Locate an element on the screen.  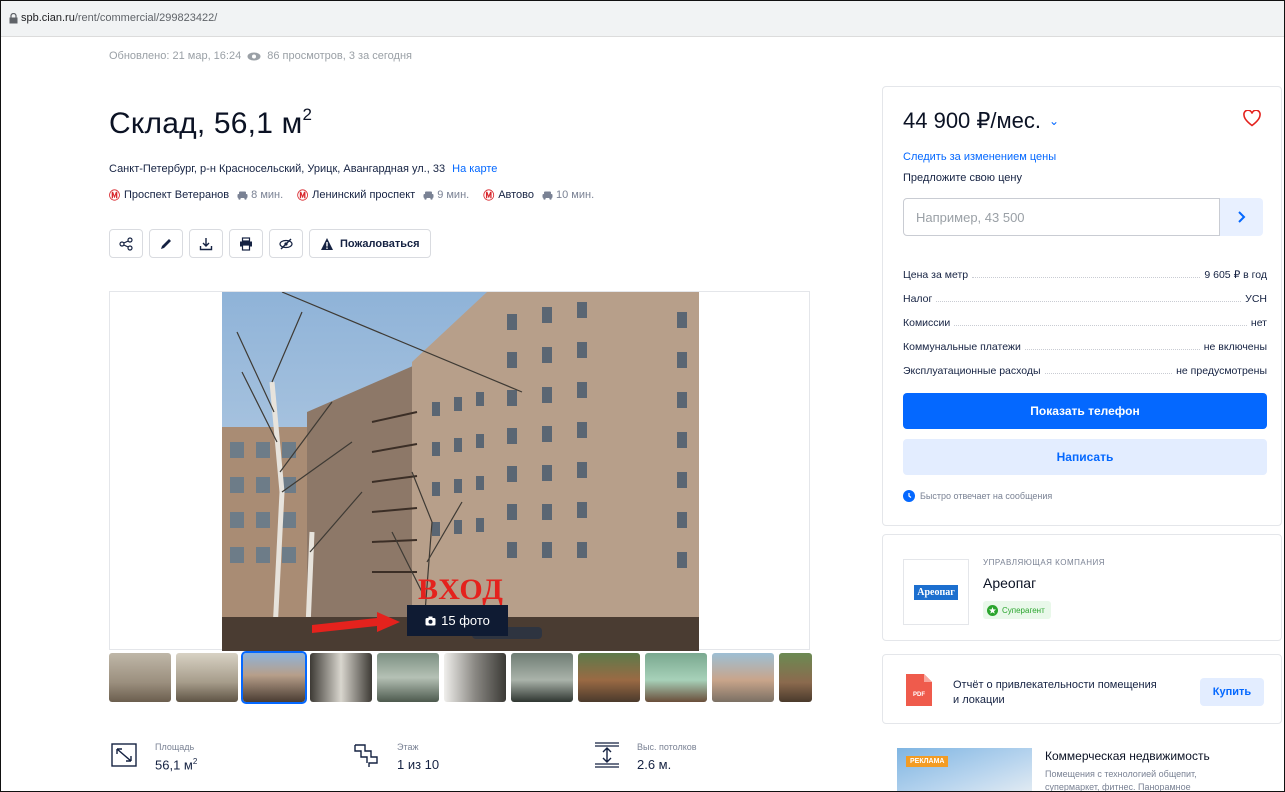
spec-value-sup: 2 is located at coordinates (195, 761).